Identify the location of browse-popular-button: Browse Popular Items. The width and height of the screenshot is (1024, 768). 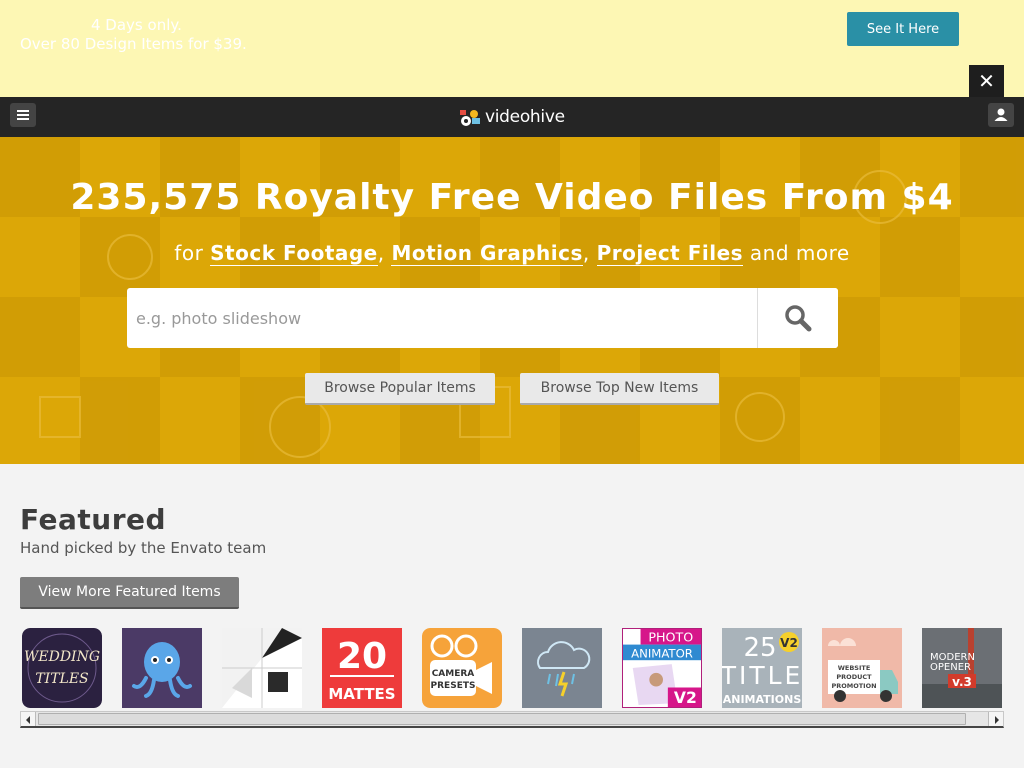
(400, 389).